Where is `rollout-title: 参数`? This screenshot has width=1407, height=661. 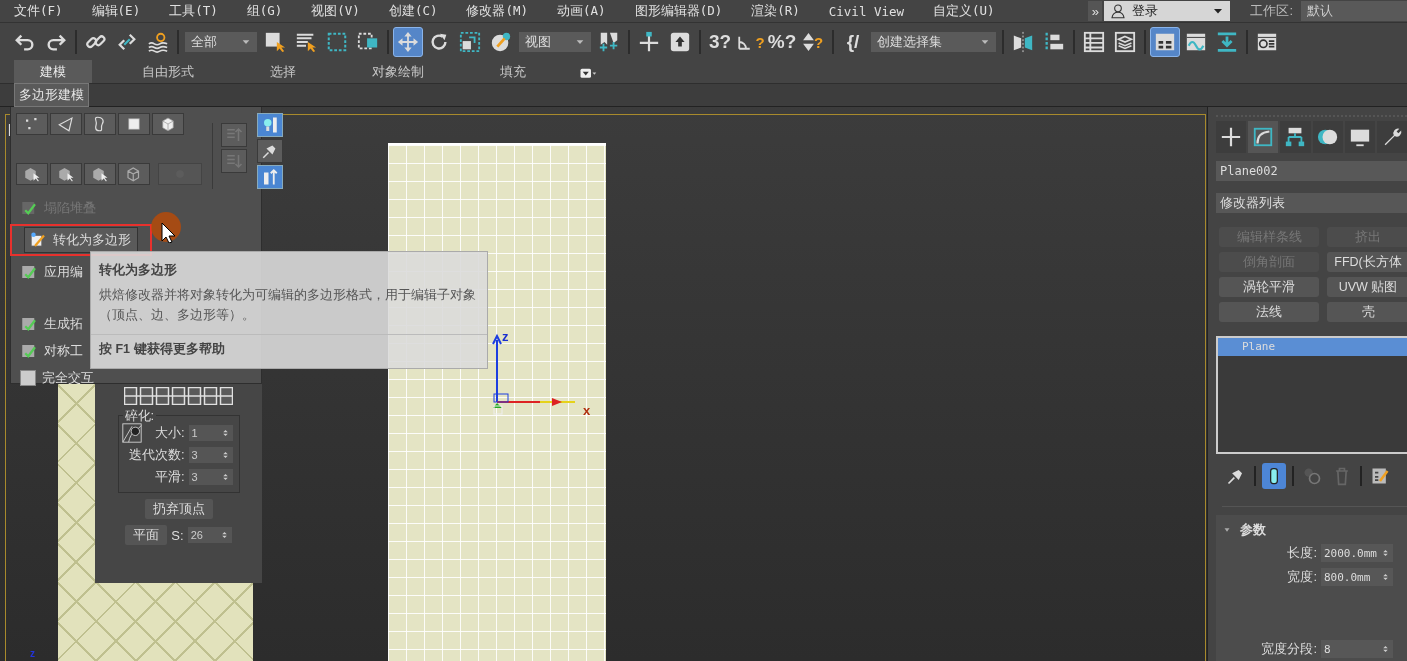
rollout-title: 参数 is located at coordinates (1253, 530).